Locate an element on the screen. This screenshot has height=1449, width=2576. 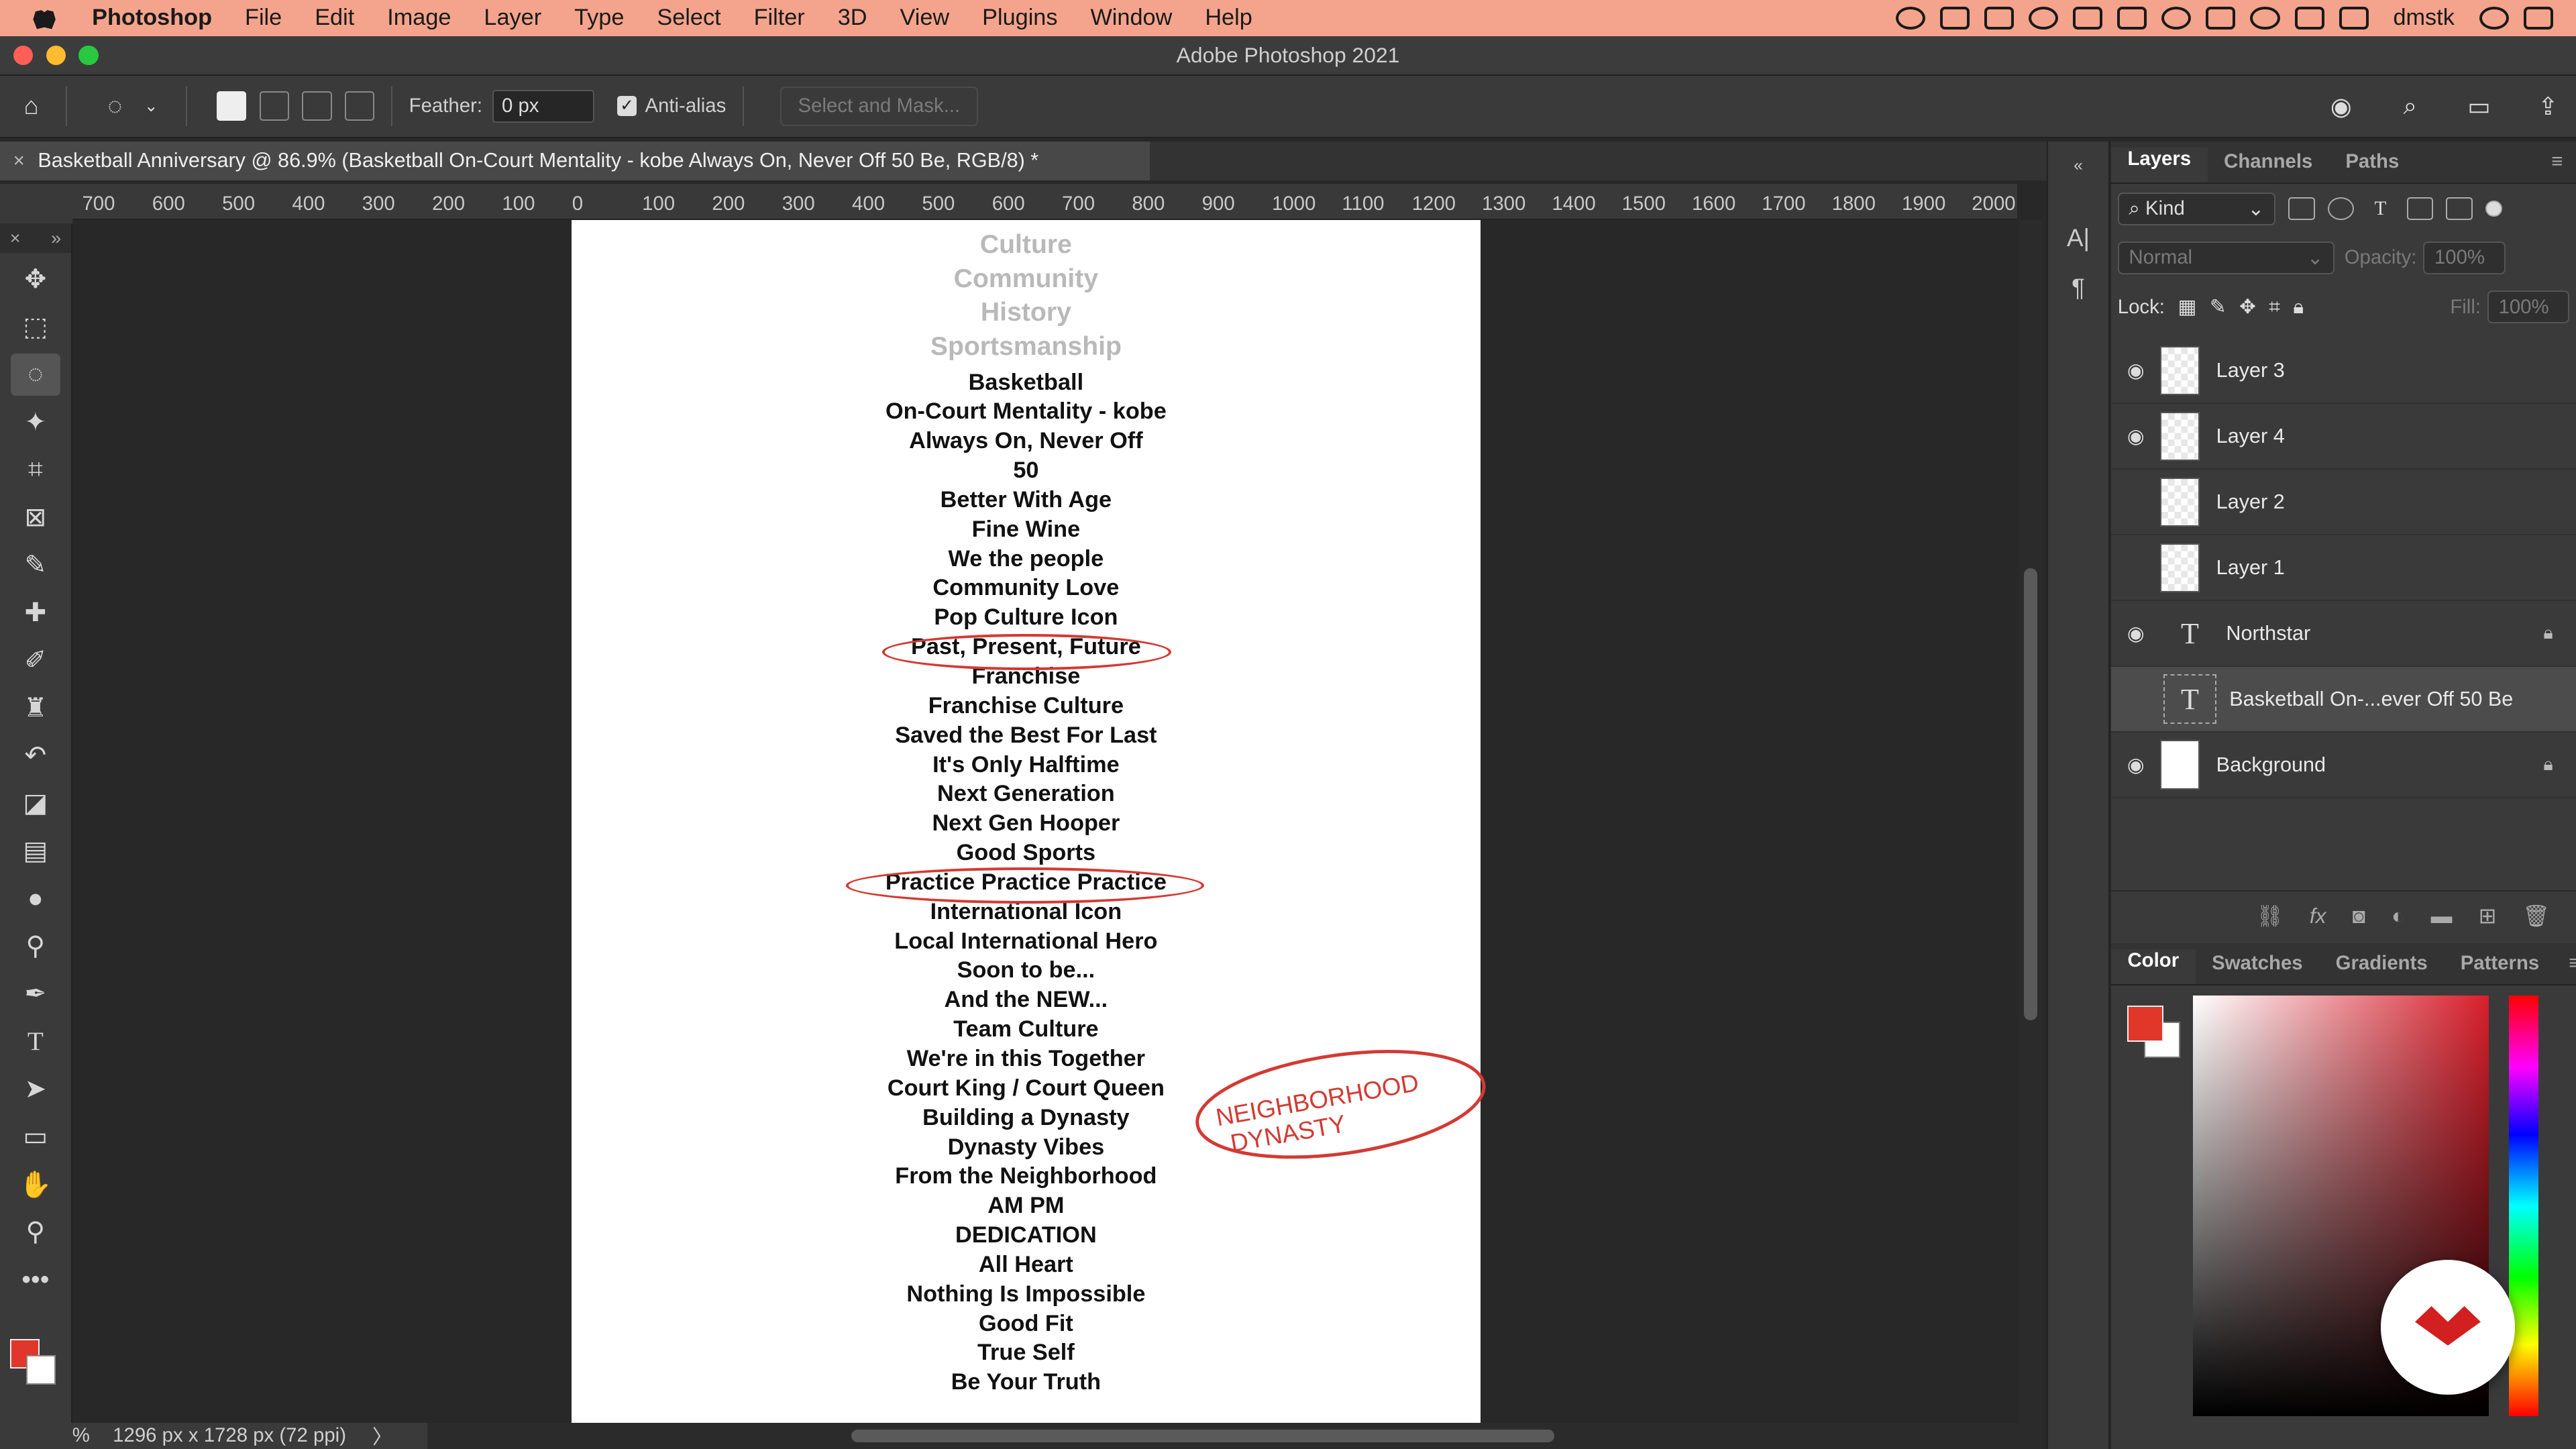
menu-image: Image is located at coordinates (419, 18).